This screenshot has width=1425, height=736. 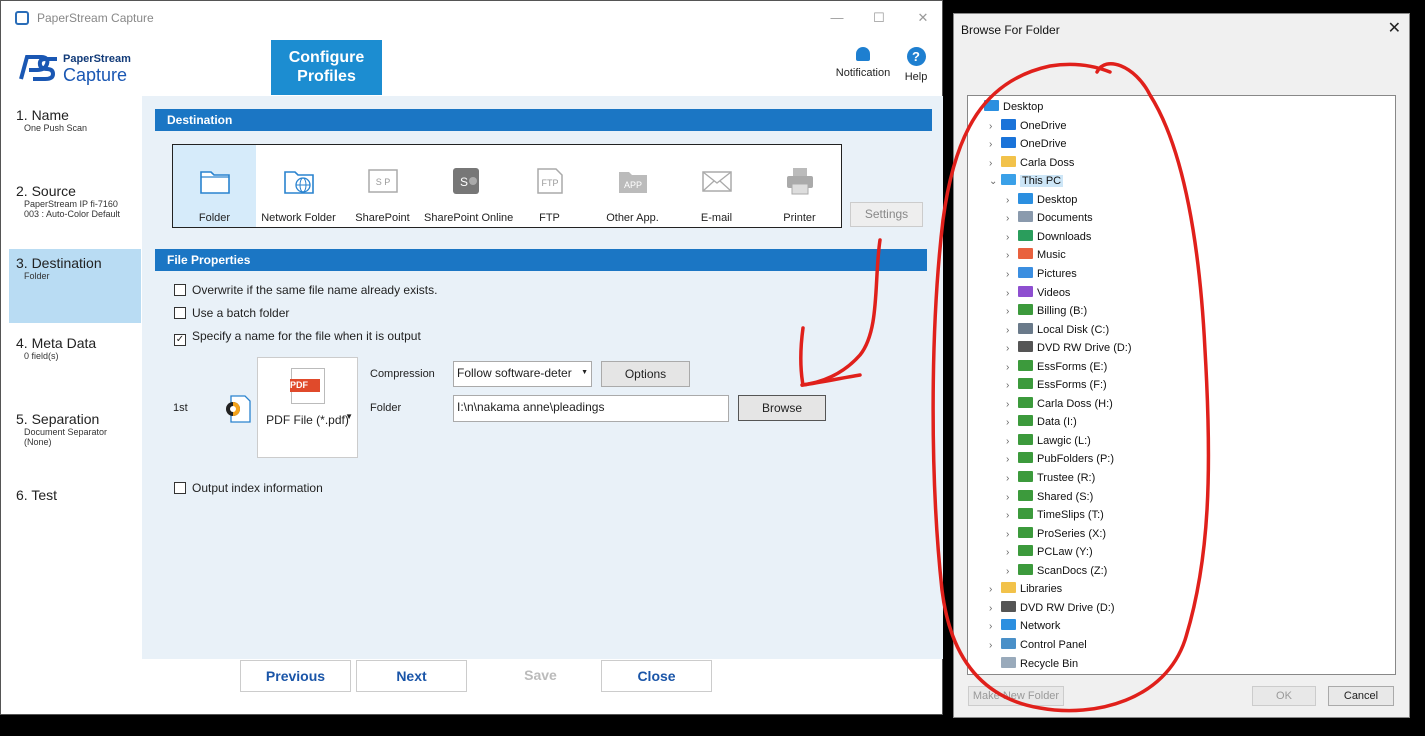 What do you see at coordinates (782, 408) in the screenshot?
I see `browse-button: Browse` at bounding box center [782, 408].